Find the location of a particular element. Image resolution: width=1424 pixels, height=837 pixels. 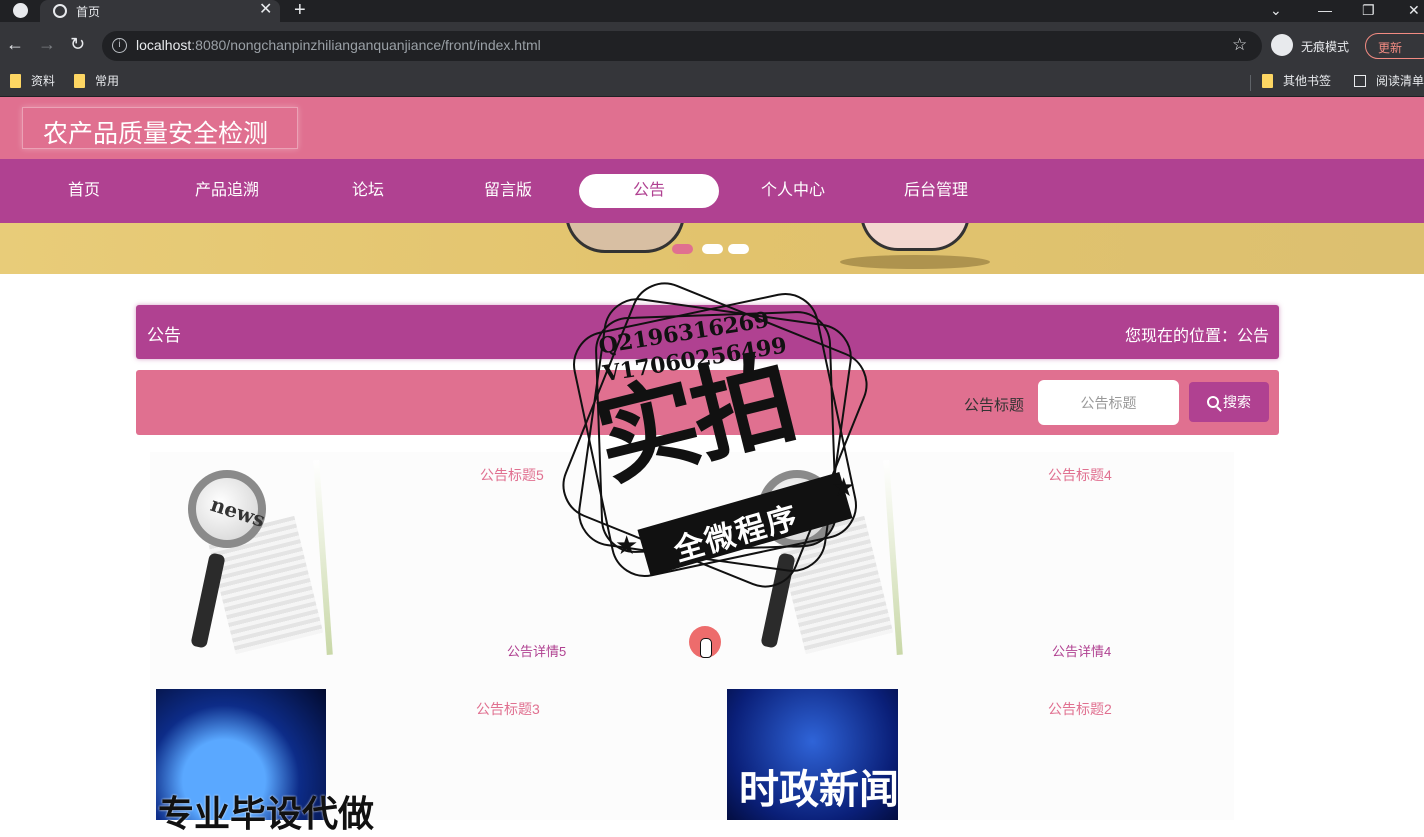

restore-icon: ❐ is located at coordinates (1368, 10).